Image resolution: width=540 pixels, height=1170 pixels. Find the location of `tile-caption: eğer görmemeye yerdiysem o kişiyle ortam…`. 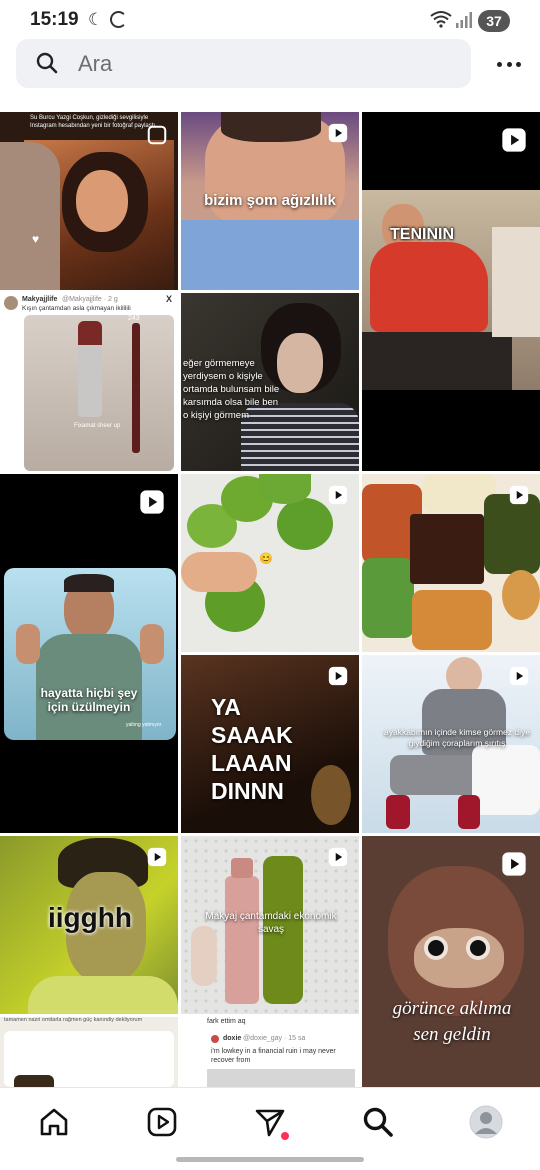

tile-caption: eğer görmemeye yerdiysem o kişiyle ortam… is located at coordinates (231, 389).